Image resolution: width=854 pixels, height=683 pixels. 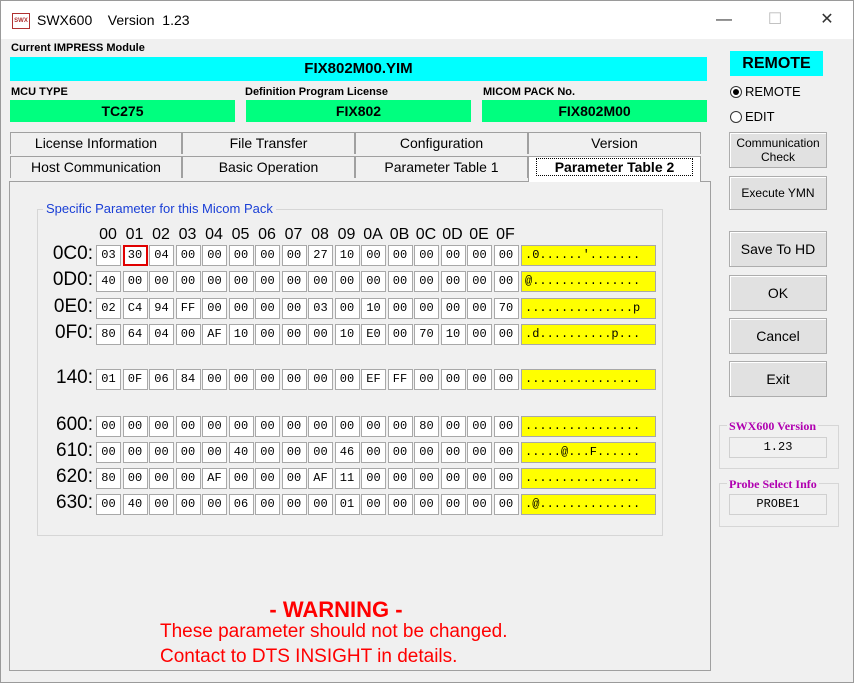 I want to click on tab-configuration: Configuration, so click(x=441, y=143).